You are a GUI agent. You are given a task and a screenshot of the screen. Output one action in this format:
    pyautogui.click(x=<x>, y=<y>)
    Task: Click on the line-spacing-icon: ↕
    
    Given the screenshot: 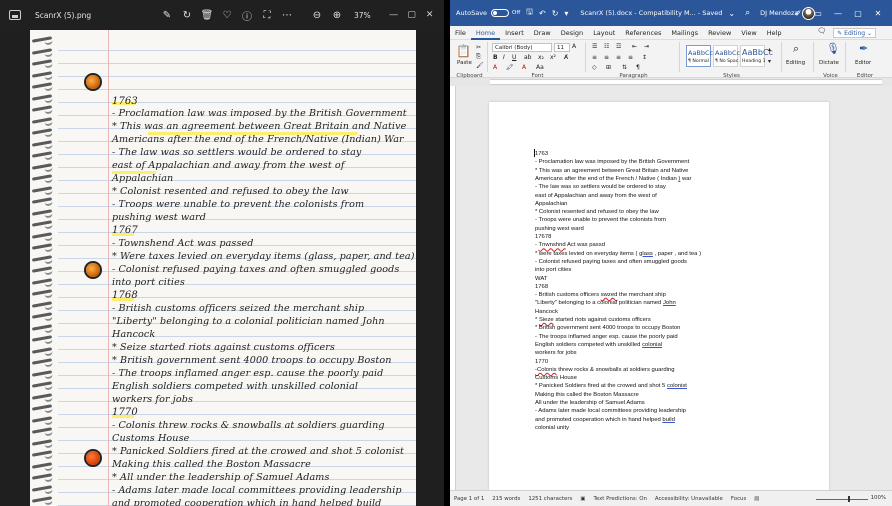 What is the action you would take?
    pyautogui.click(x=644, y=57)
    